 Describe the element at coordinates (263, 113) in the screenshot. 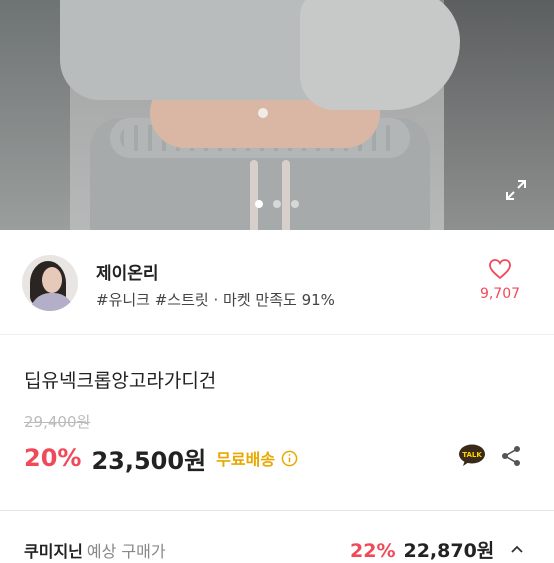

I see `photo-navel` at that location.